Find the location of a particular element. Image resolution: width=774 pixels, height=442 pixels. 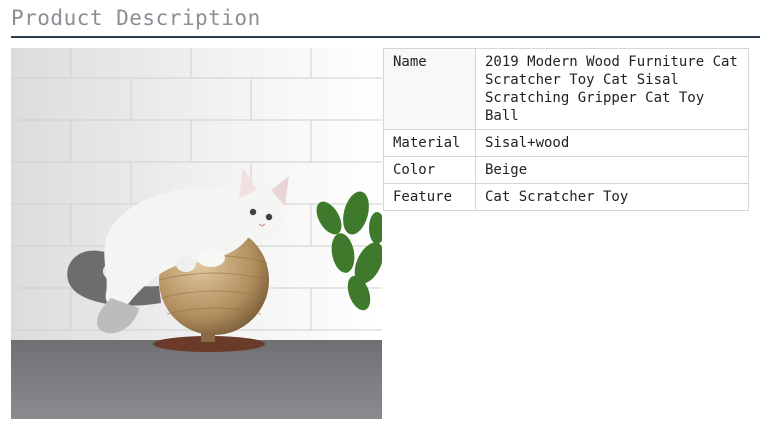

title-divider is located at coordinates (385, 37).